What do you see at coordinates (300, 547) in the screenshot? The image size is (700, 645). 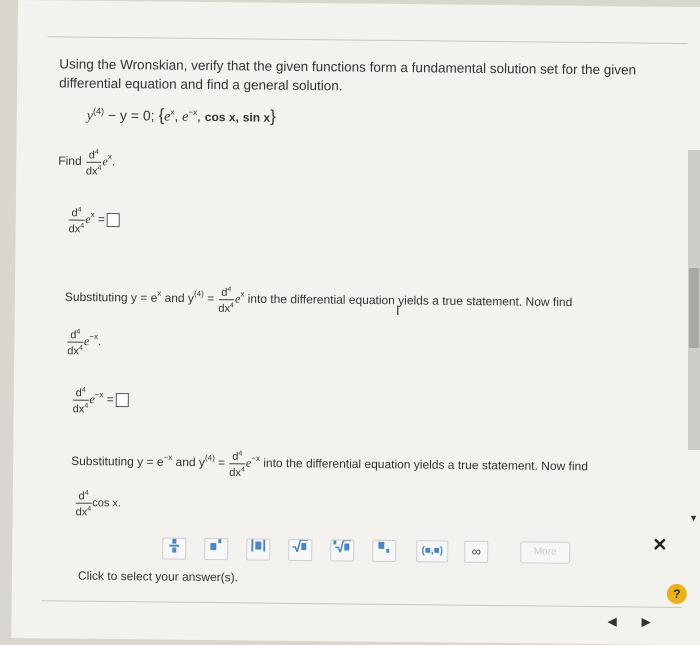 I see `square-root-icon` at bounding box center [300, 547].